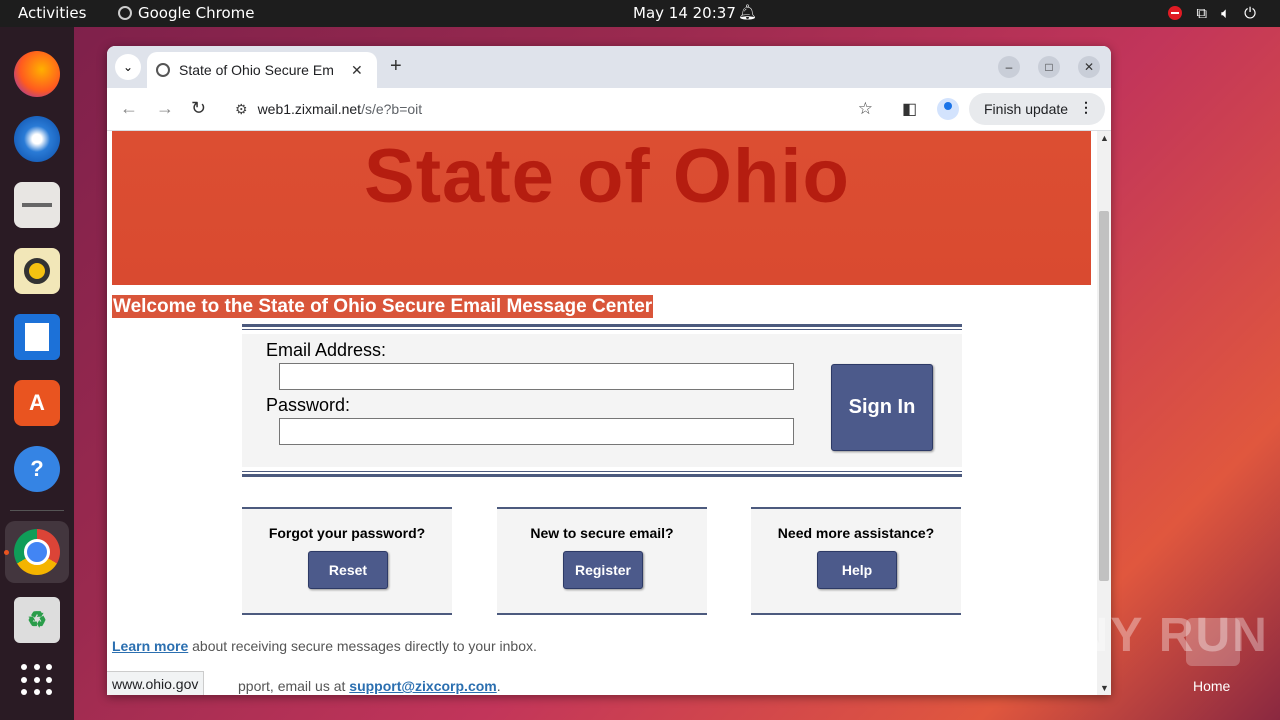 Image resolution: width=1280 pixels, height=720 pixels. Describe the element at coordinates (1104, 396) in the screenshot. I see `scrollbar-thumb` at that location.